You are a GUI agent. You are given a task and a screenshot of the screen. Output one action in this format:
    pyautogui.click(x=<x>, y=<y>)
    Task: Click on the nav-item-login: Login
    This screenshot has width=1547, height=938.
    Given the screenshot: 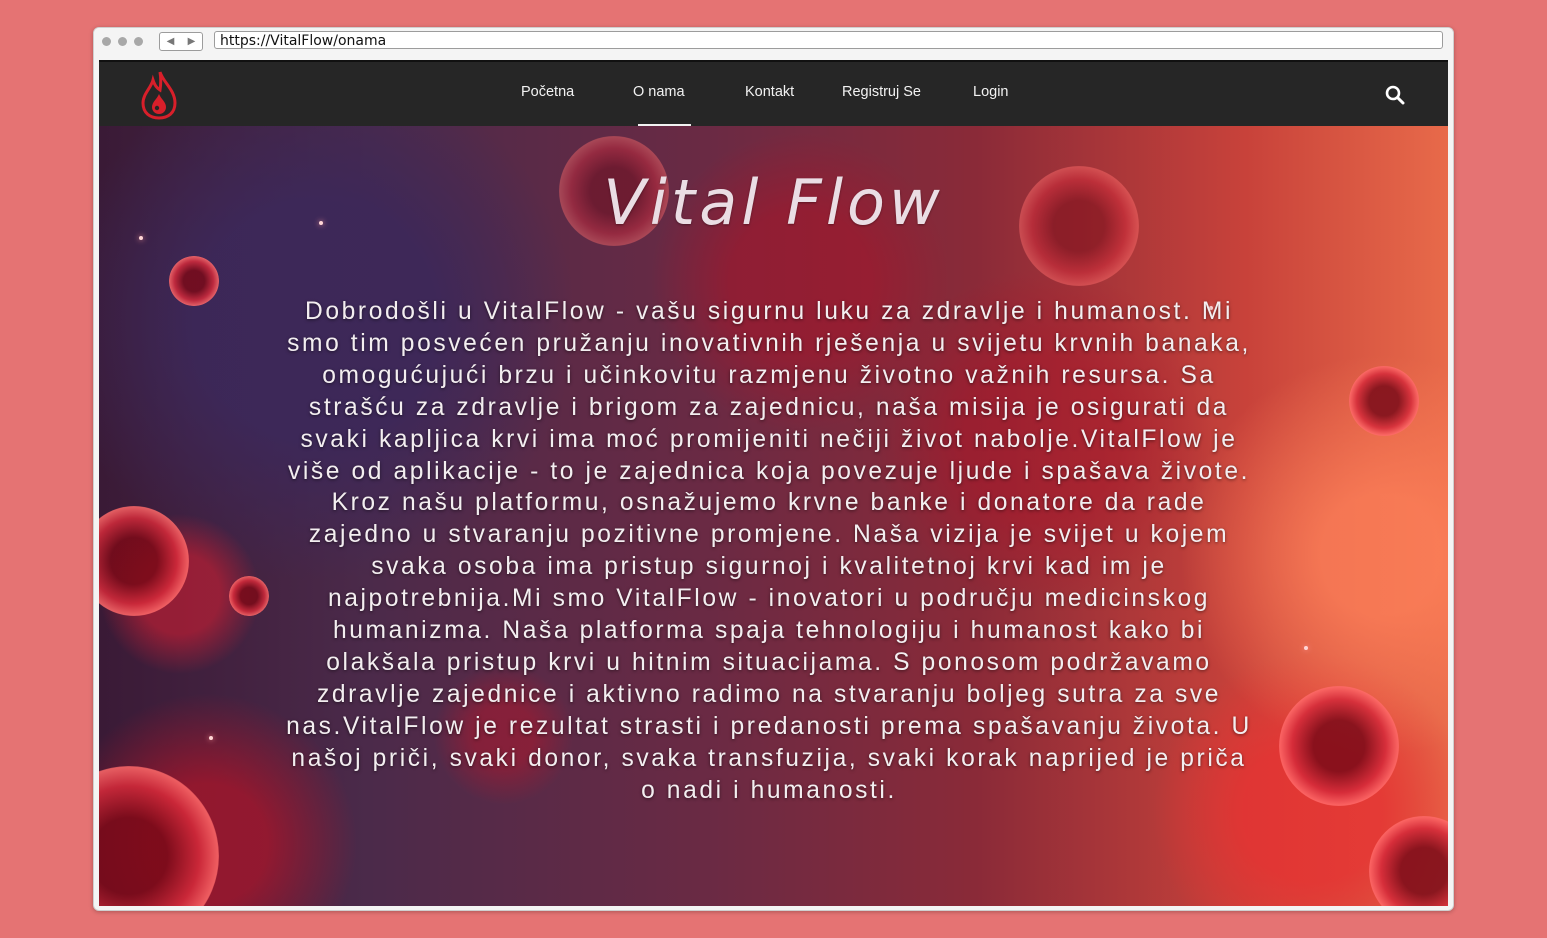 What is the action you would take?
    pyautogui.click(x=990, y=92)
    